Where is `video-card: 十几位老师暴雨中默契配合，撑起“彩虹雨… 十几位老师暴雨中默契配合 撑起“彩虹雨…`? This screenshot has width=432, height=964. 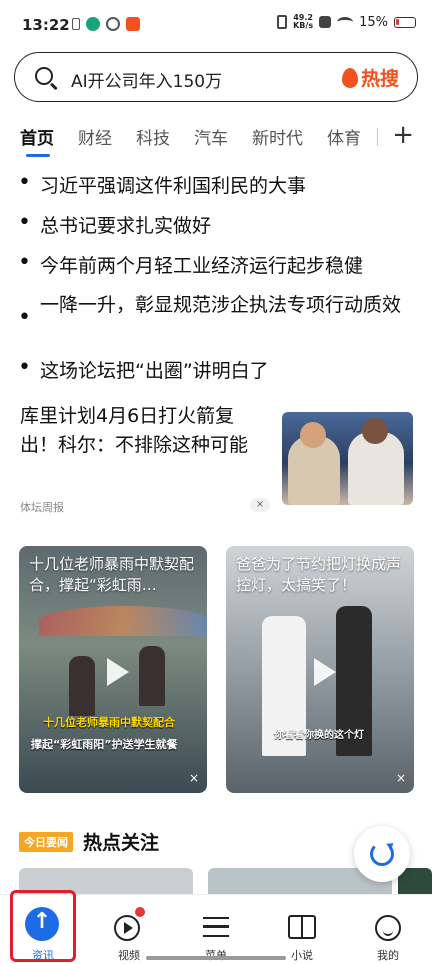 video-card: 十几位老师暴雨中默契配合，撑起“彩虹雨… 十几位老师暴雨中默契配合 撑起“彩虹雨… is located at coordinates (113, 669).